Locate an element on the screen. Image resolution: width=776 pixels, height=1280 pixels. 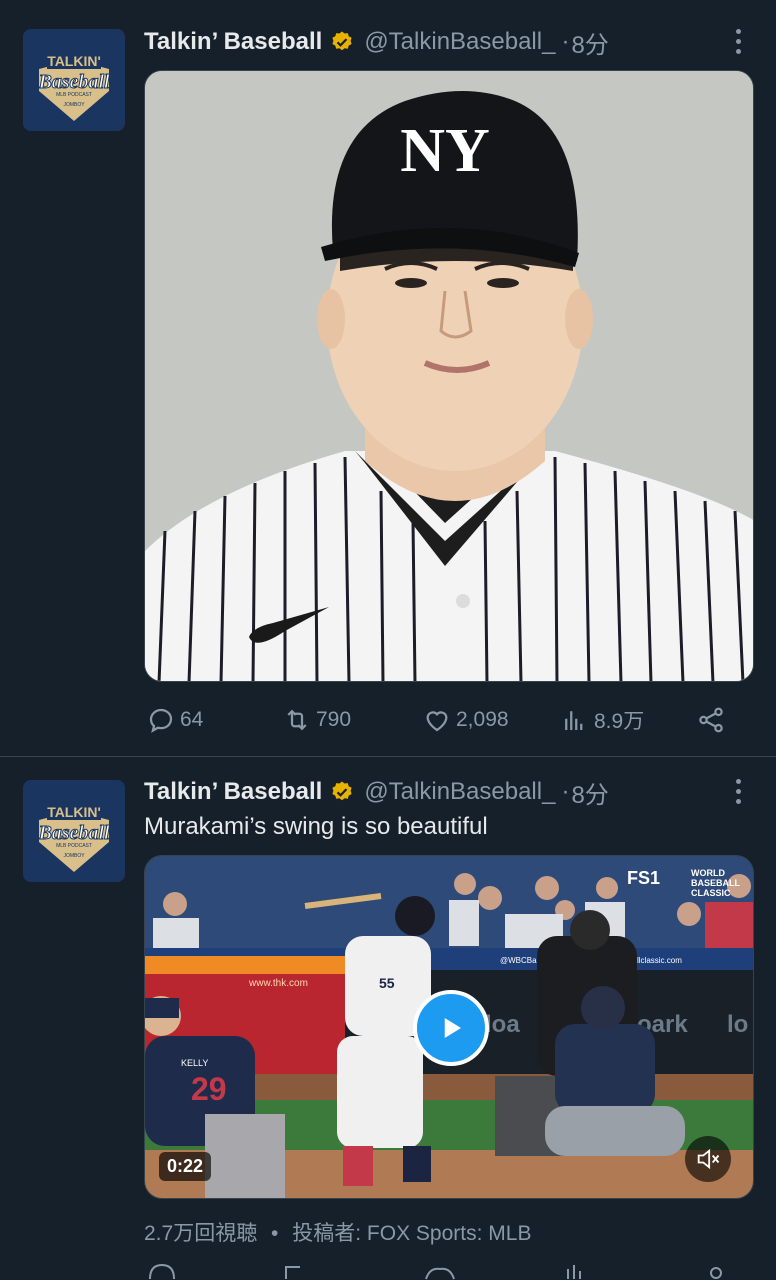
share-icon is located at coordinates (711, 720).